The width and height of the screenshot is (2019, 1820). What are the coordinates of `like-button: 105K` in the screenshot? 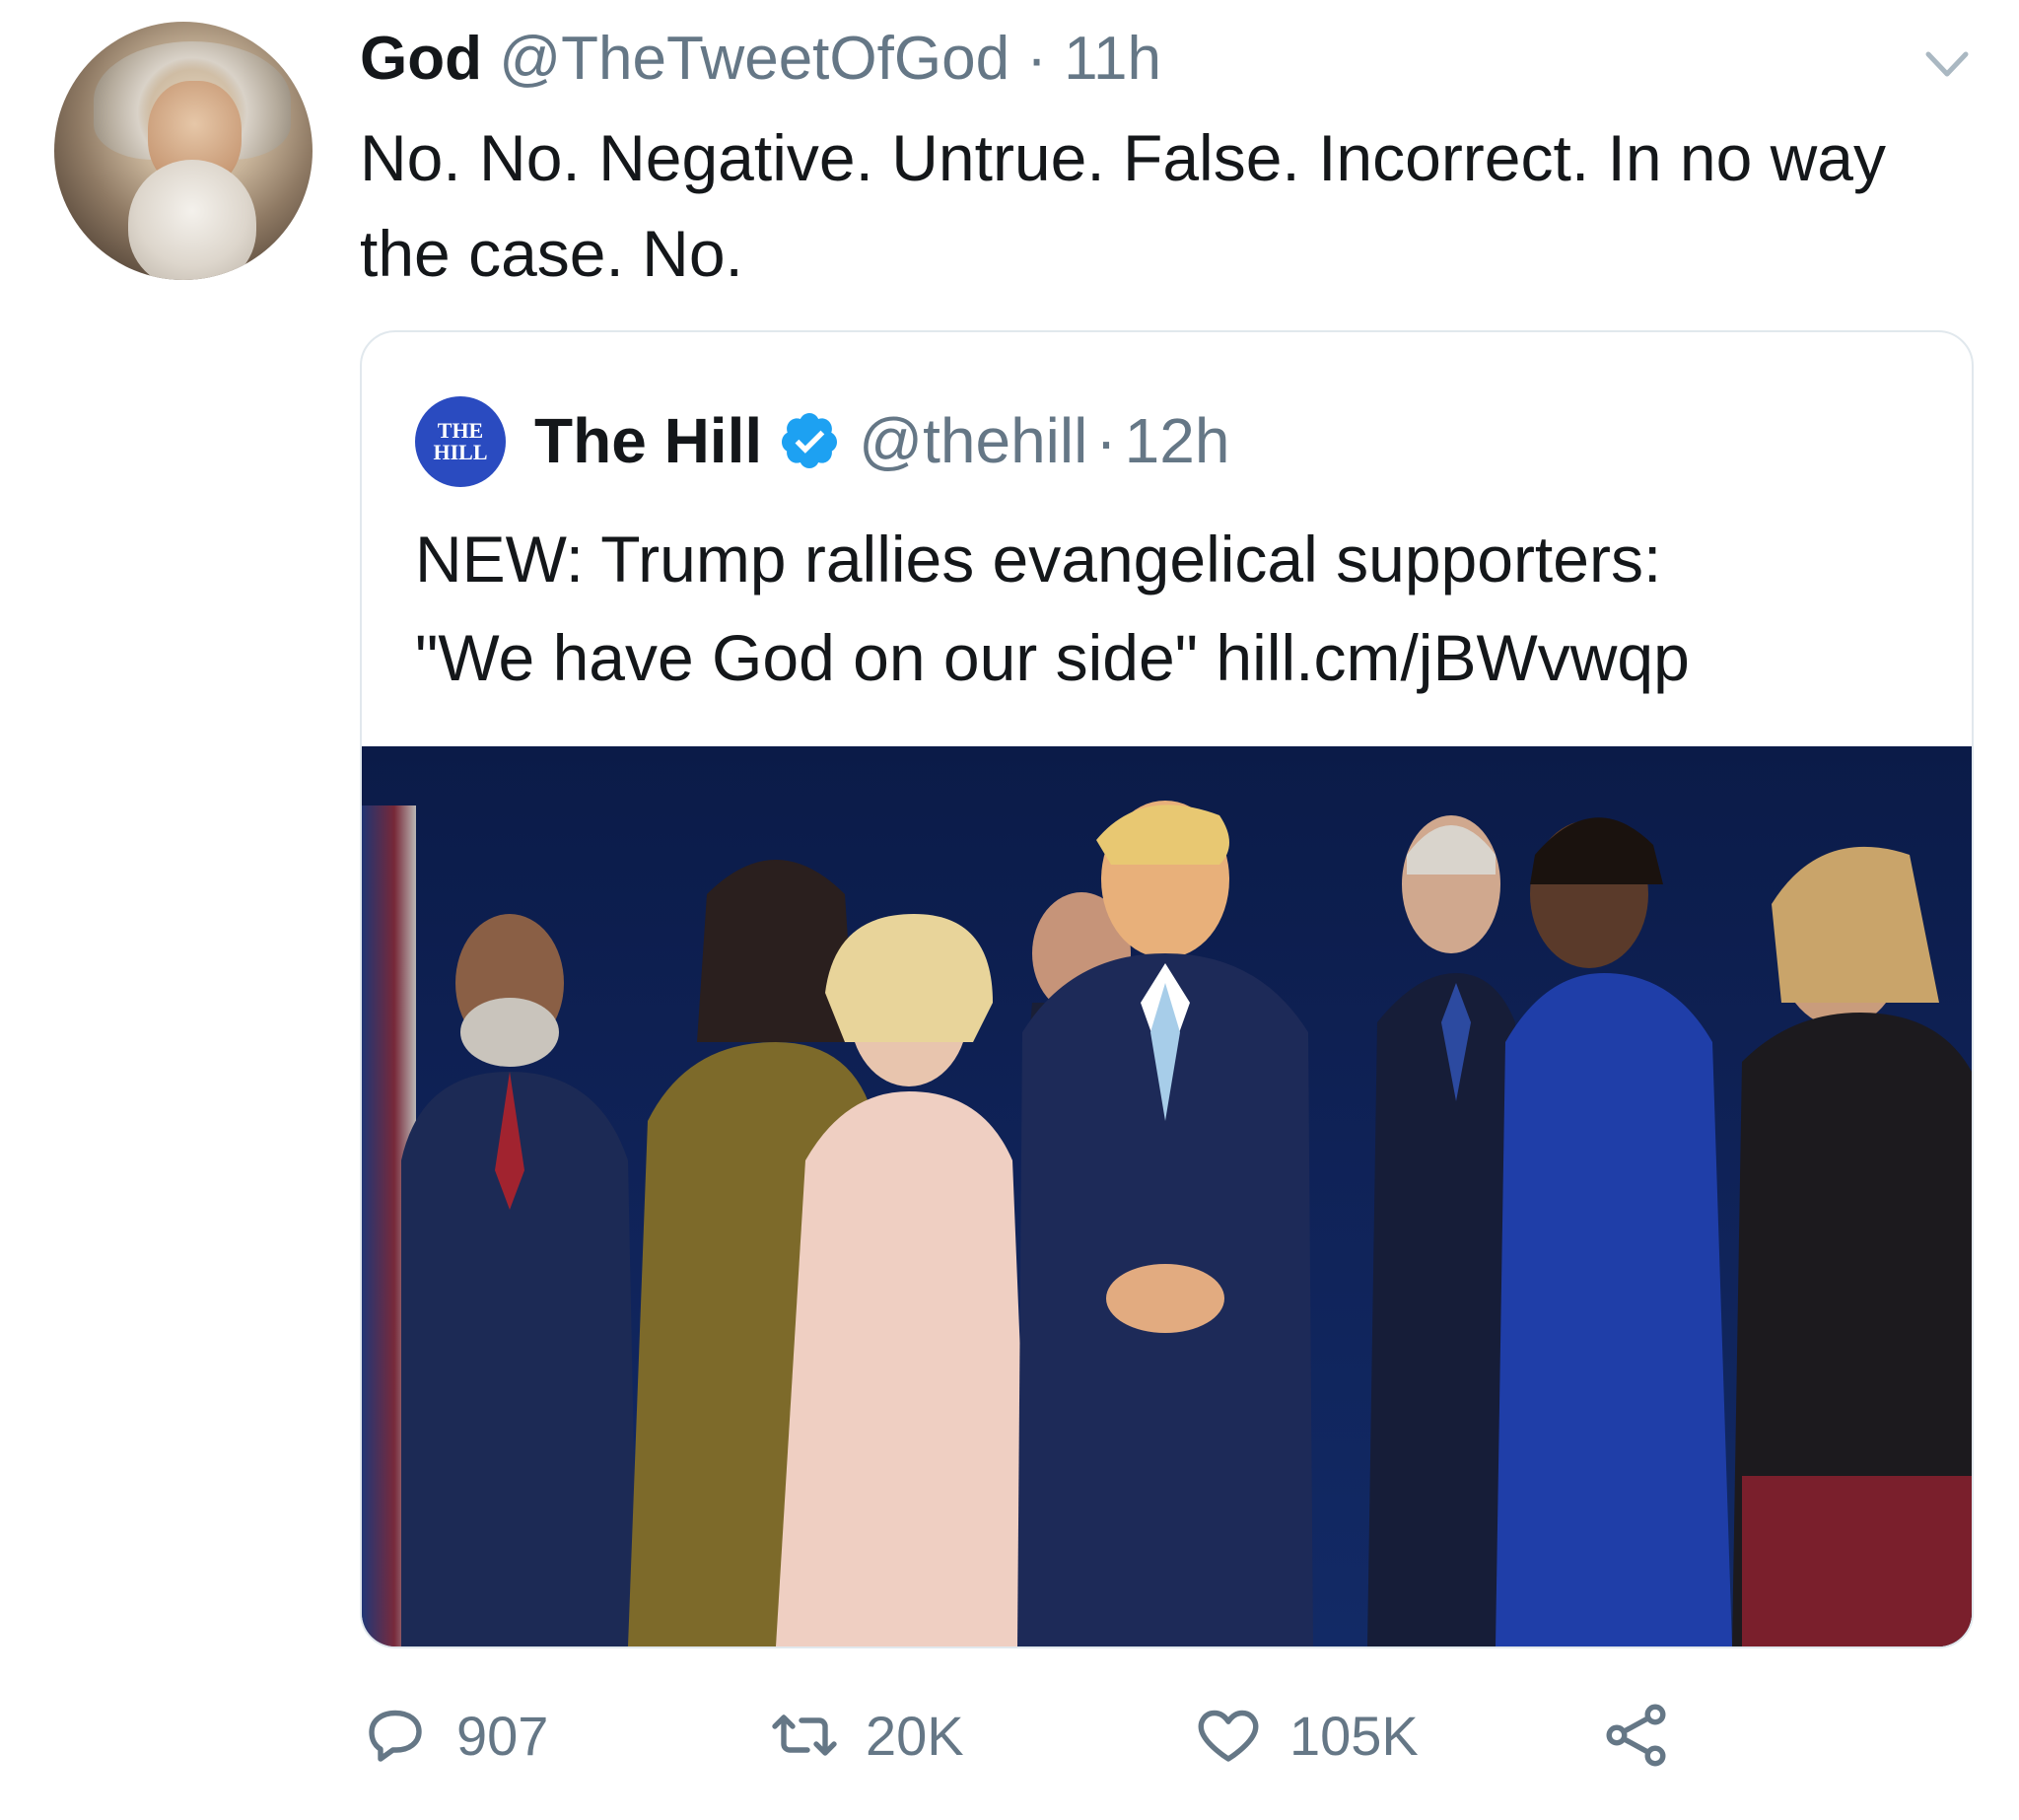 It's located at (1306, 1735).